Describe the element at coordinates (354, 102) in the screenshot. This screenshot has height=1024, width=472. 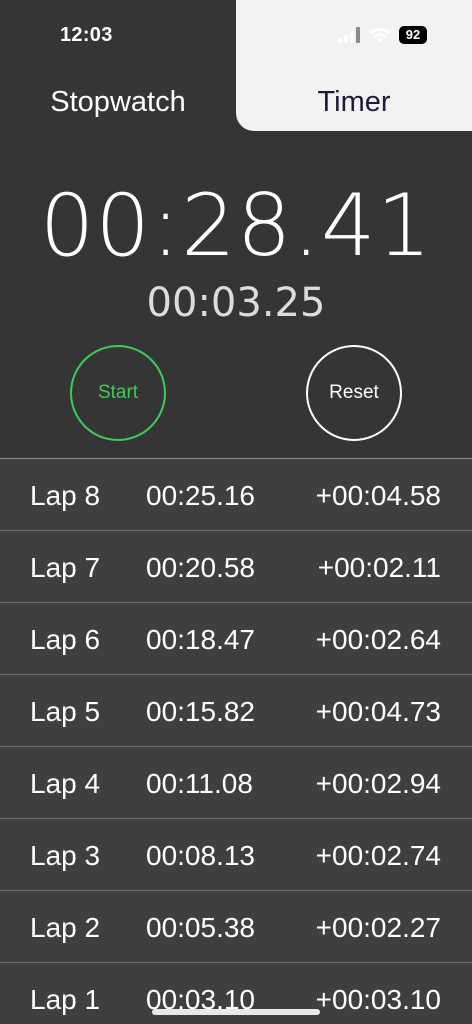
I see `tab-timer: Timer` at that location.